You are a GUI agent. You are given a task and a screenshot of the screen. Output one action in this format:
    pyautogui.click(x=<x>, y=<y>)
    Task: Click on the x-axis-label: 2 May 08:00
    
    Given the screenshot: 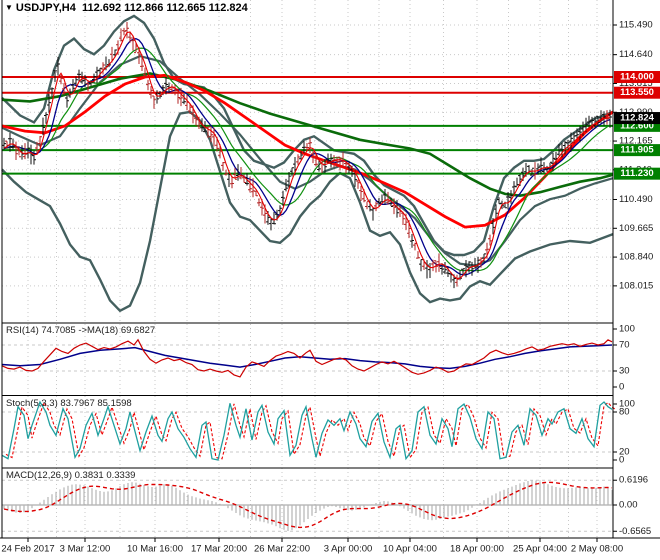 What is the action you would take?
    pyautogui.click(x=597, y=549)
    